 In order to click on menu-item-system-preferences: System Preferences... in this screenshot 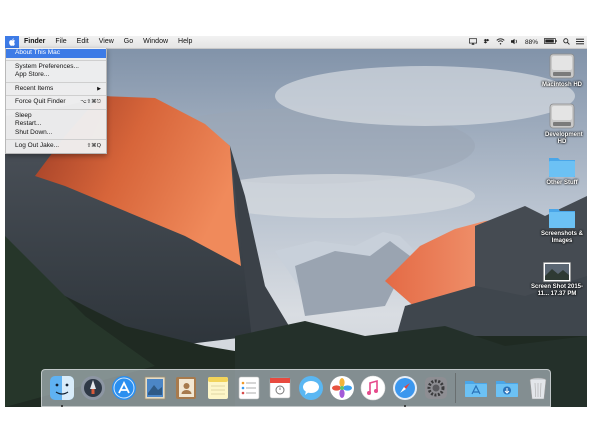, I will do `click(56, 67)`.